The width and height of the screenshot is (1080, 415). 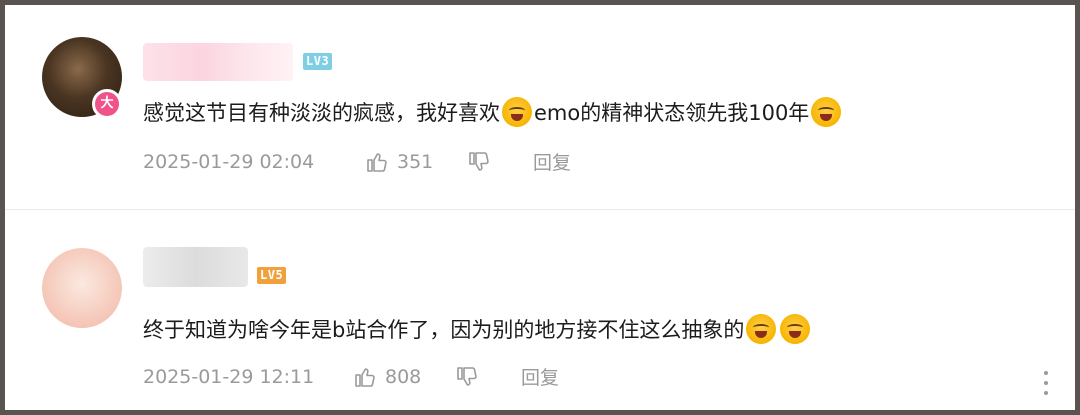 What do you see at coordinates (82, 288) in the screenshot?
I see `avatar` at bounding box center [82, 288].